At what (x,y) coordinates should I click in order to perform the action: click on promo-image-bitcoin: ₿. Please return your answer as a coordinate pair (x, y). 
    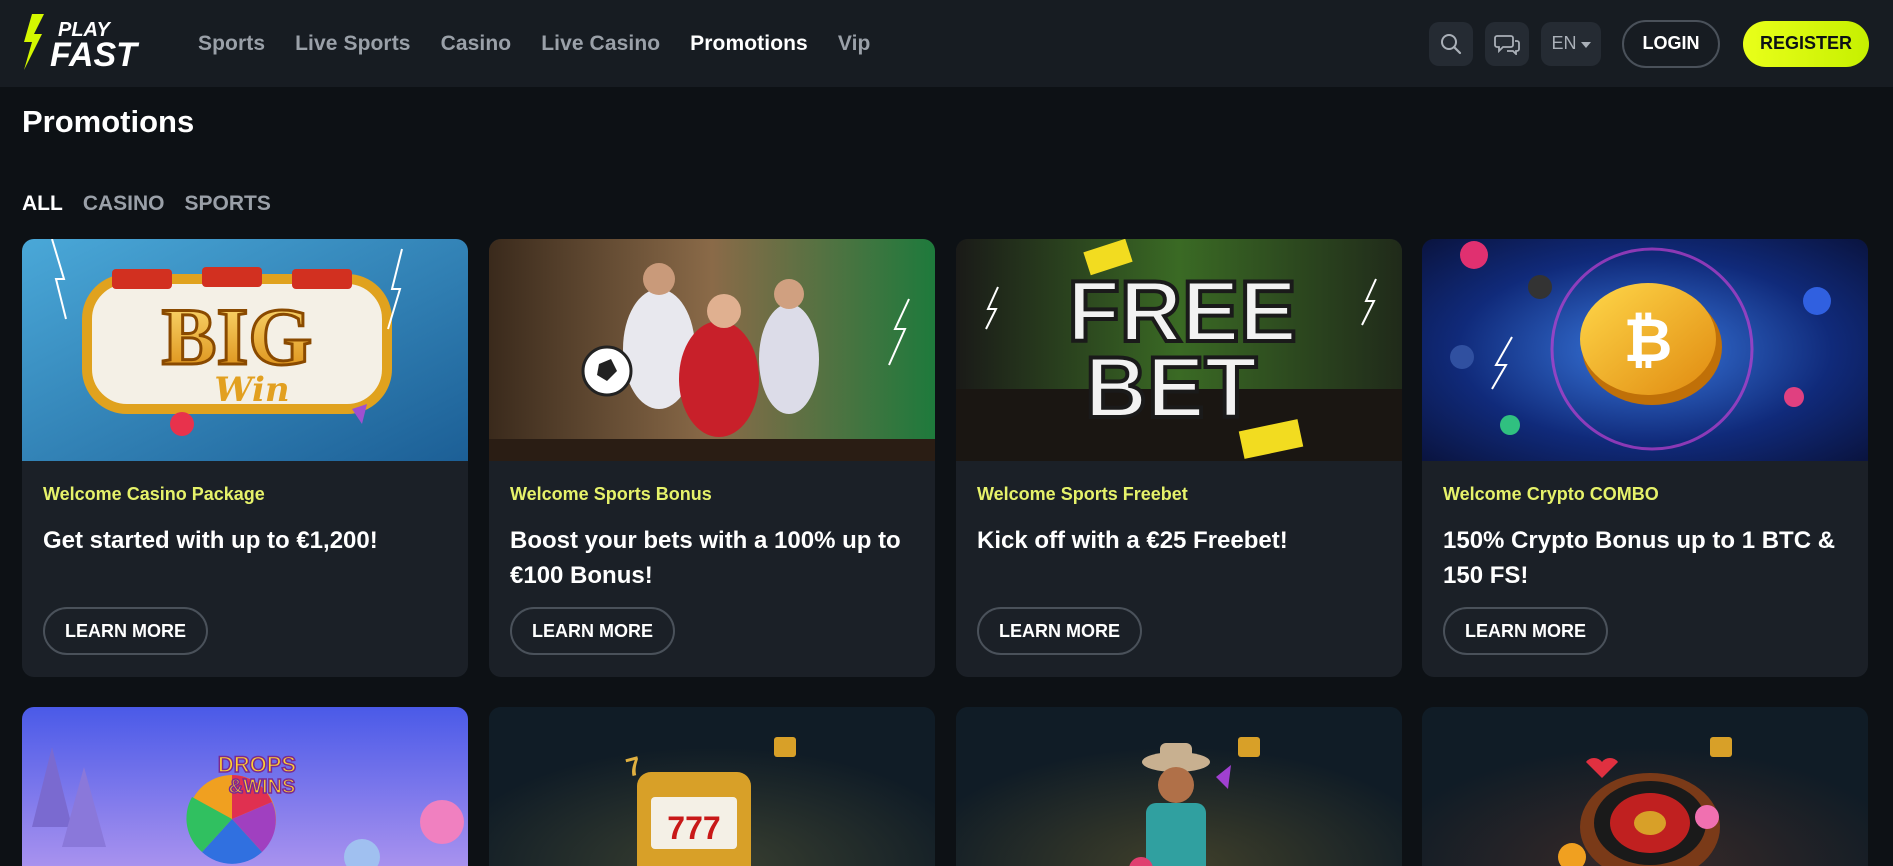
    Looking at the image, I should click on (1645, 350).